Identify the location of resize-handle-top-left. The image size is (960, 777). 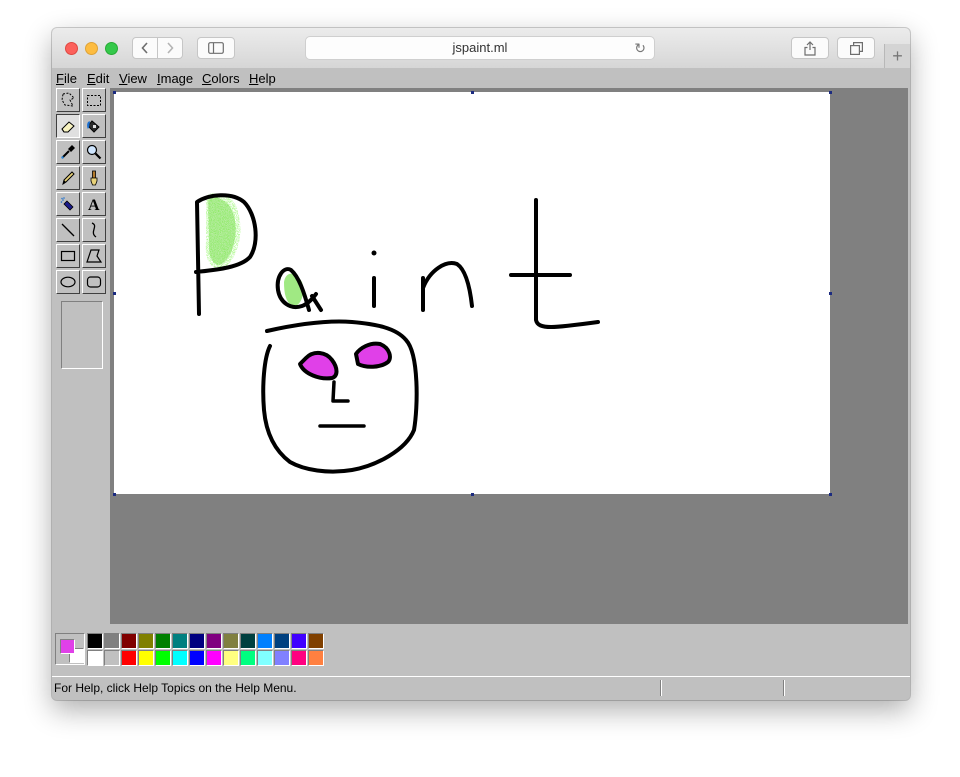
(114, 92).